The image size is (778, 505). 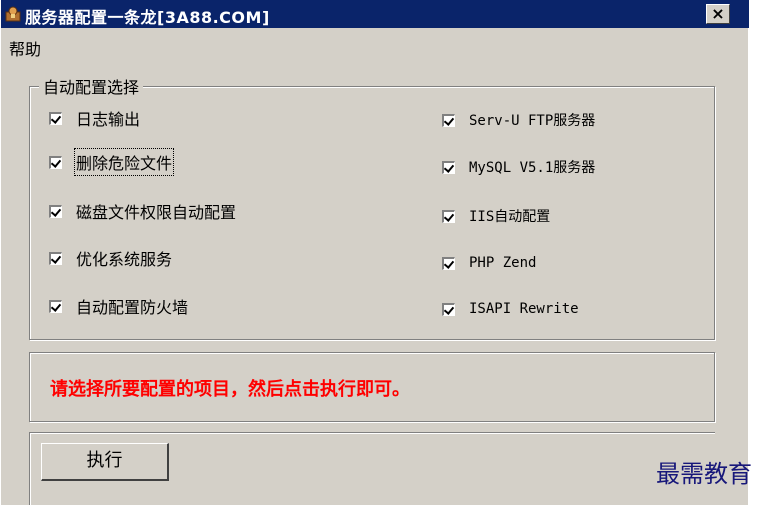 What do you see at coordinates (156, 212) in the screenshot?
I see `option-label: 磁盘文件权限自动配置` at bounding box center [156, 212].